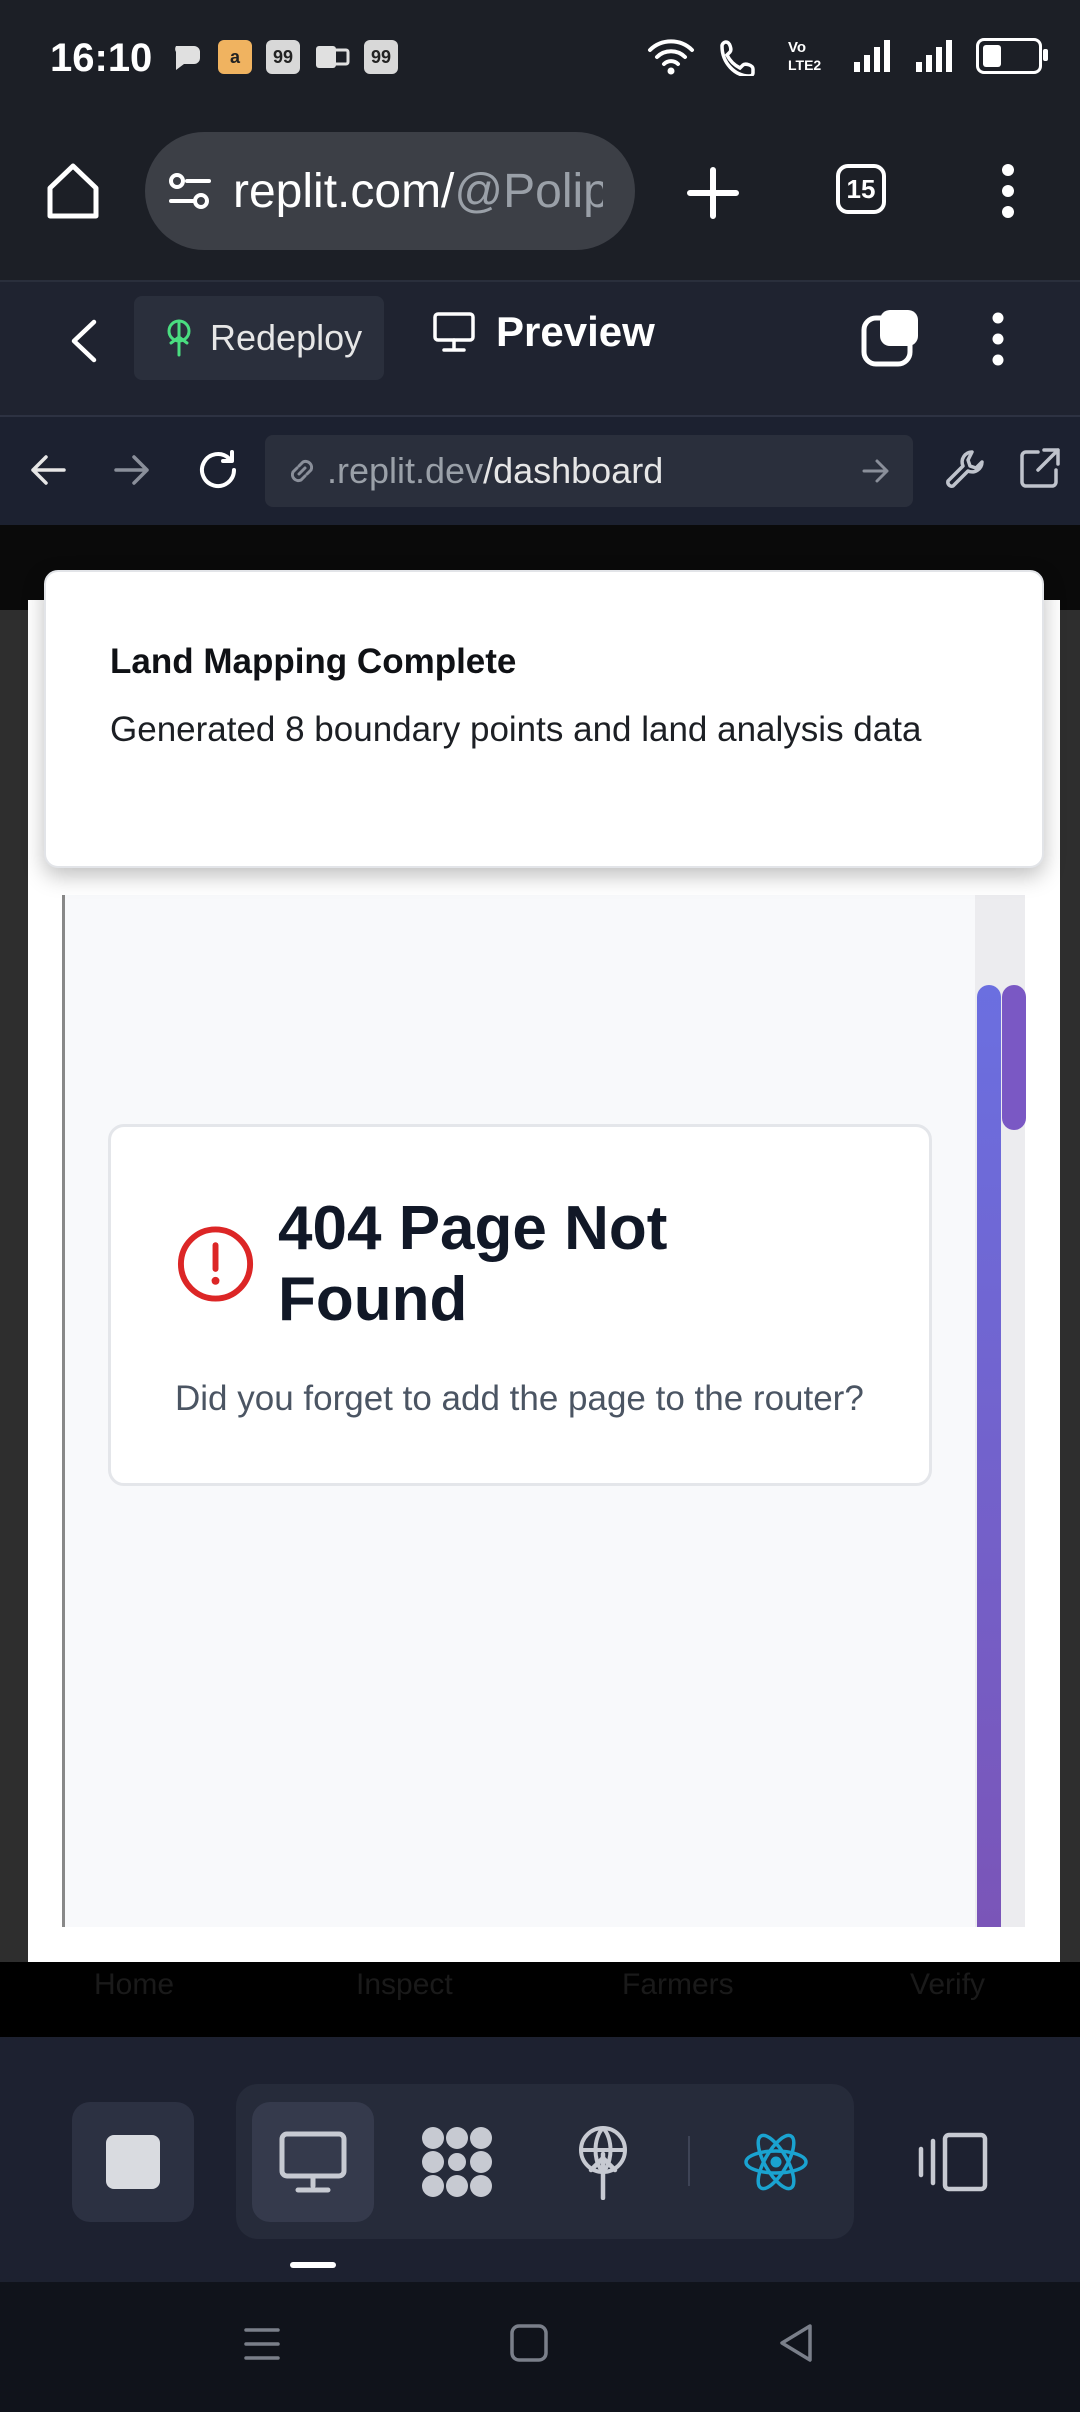  Describe the element at coordinates (528, 191) in the screenshot. I see `url-path: @Polip` at that location.